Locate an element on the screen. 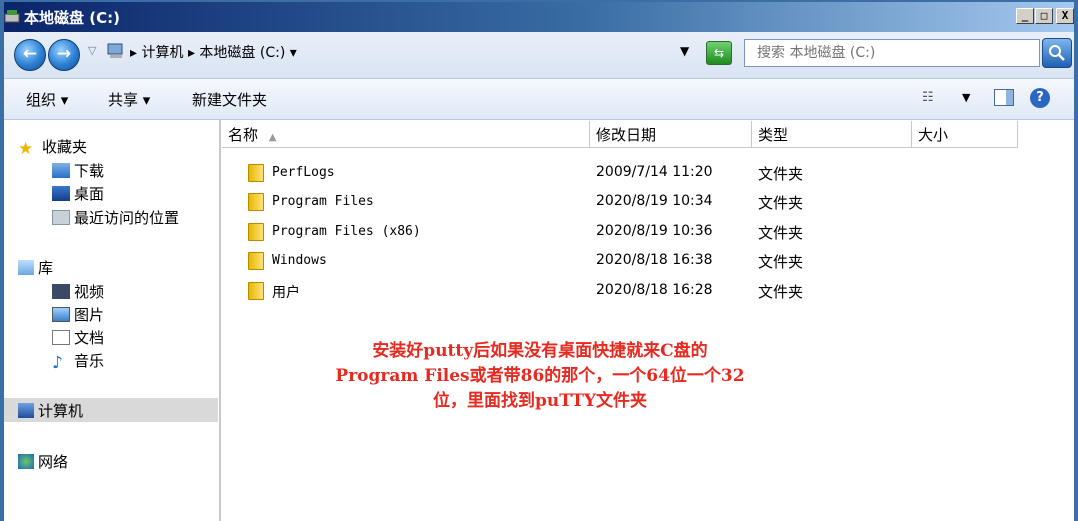  search-box is located at coordinates (892, 53).